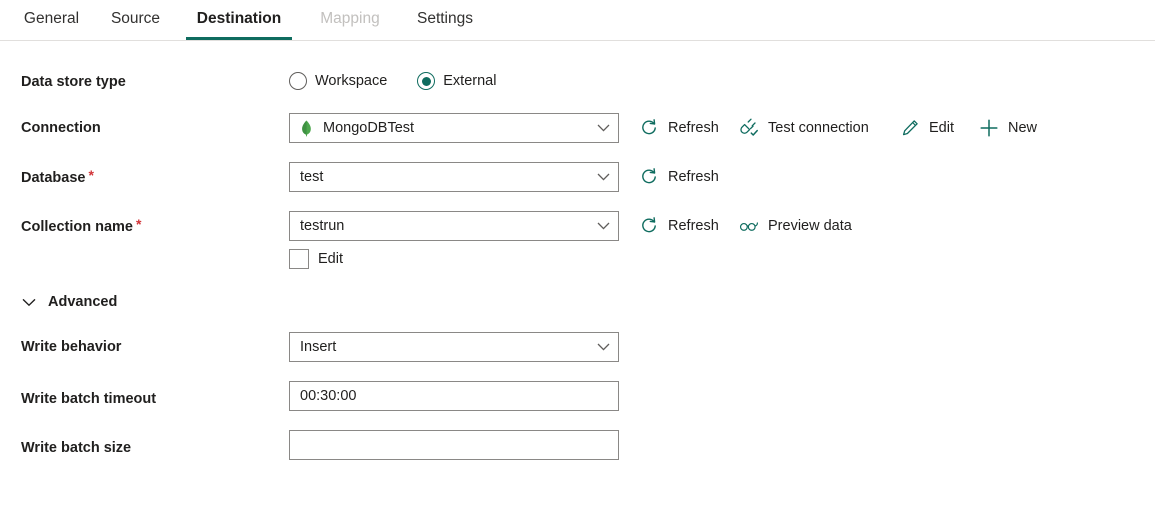 The image size is (1155, 520). Describe the element at coordinates (351, 81) in the screenshot. I see `radio-option-workspace-label: Workspace` at that location.